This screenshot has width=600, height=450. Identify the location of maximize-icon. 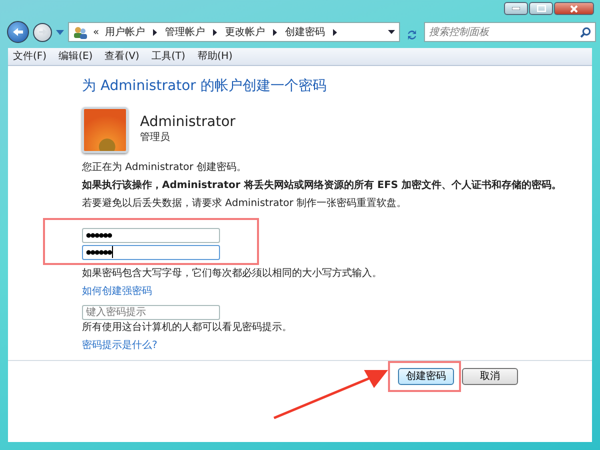
(541, 8).